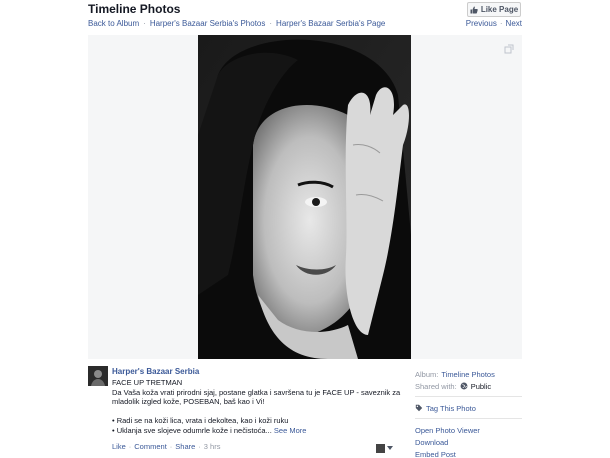 Image resolution: width=610 pixels, height=458 pixels. I want to click on like-link: Like, so click(119, 446).